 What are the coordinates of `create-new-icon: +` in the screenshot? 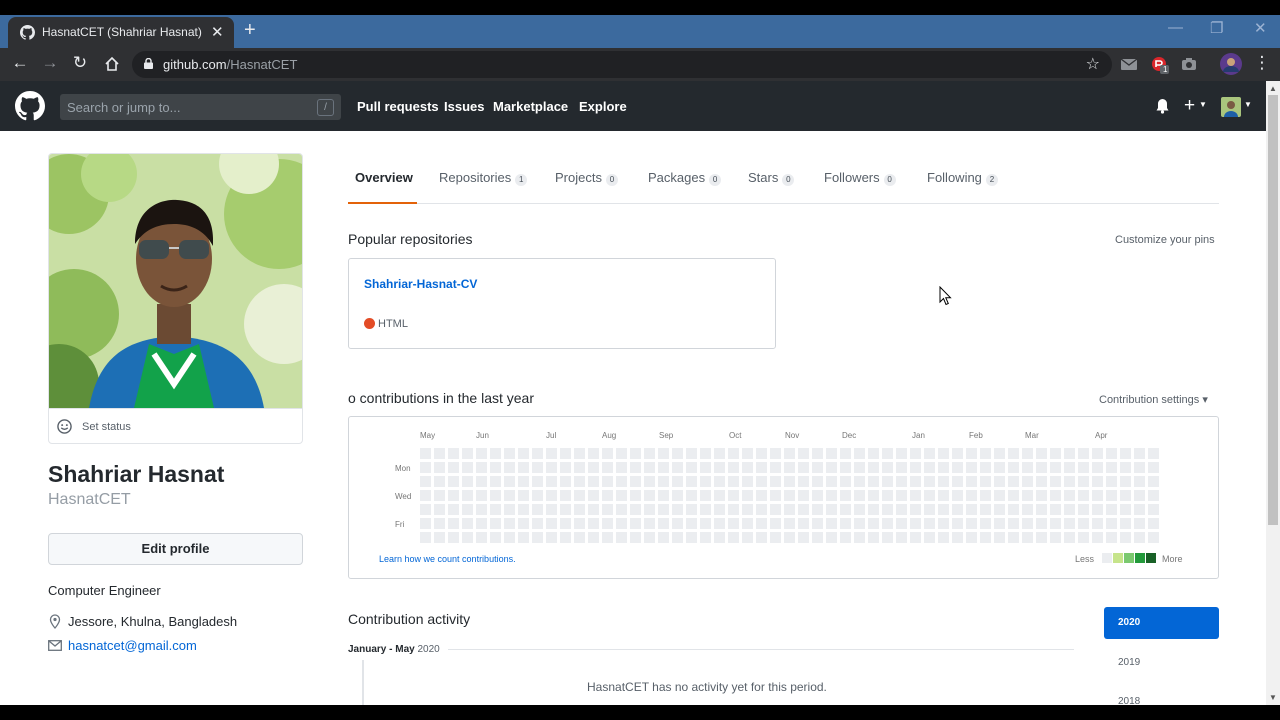 It's located at (1189, 106).